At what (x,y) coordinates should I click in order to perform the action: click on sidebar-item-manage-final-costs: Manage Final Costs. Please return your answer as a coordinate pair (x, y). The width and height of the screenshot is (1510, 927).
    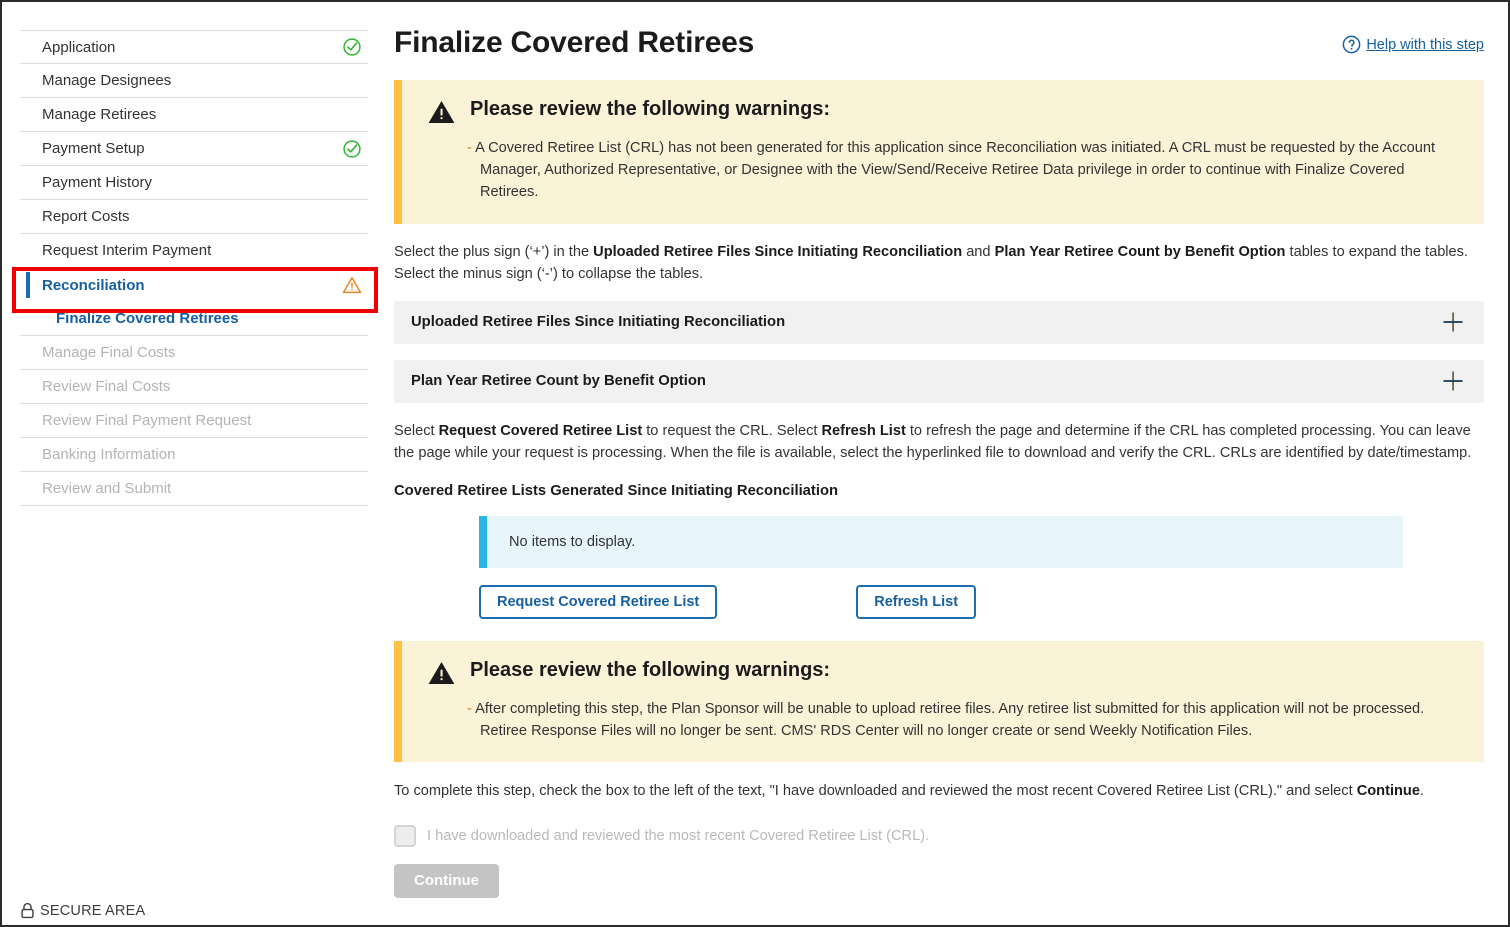
    Looking at the image, I should click on (194, 353).